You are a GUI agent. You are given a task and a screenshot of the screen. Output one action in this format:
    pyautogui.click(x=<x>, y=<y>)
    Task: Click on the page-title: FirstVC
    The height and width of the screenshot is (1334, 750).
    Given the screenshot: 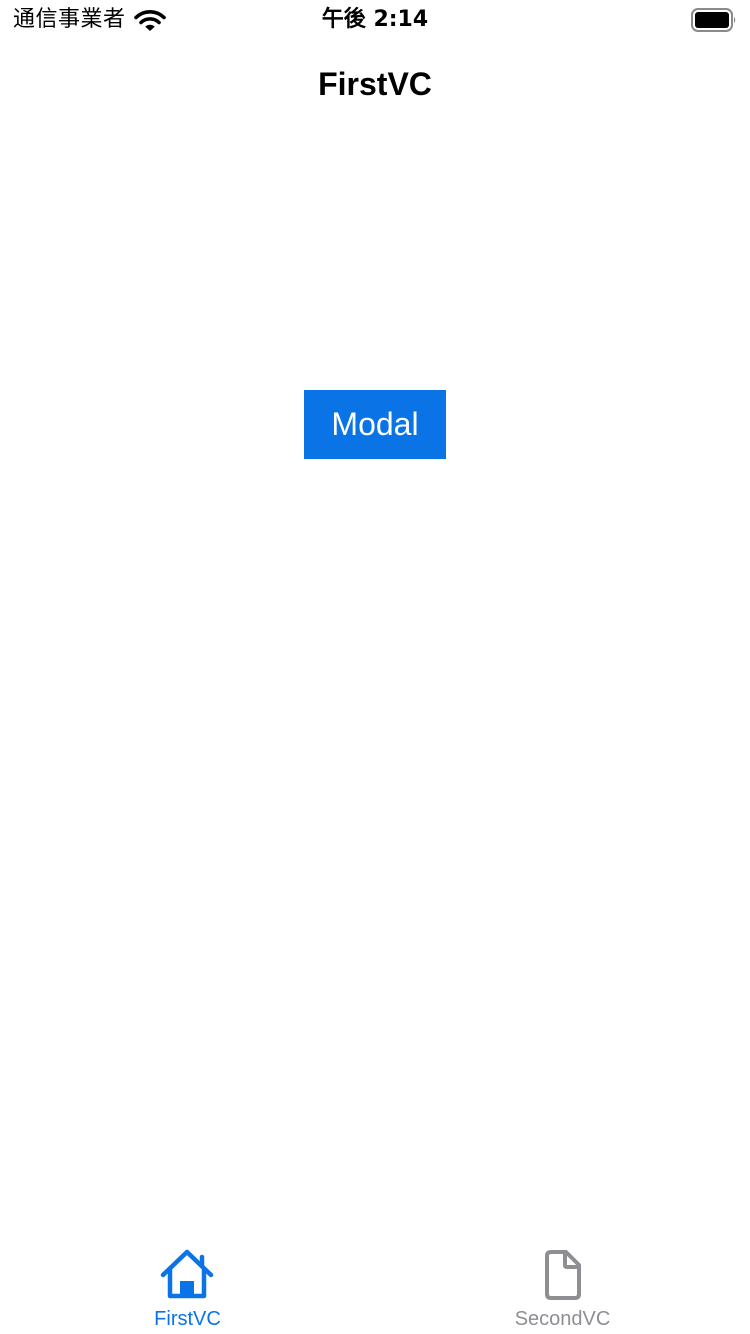 What is the action you would take?
    pyautogui.click(x=375, y=84)
    